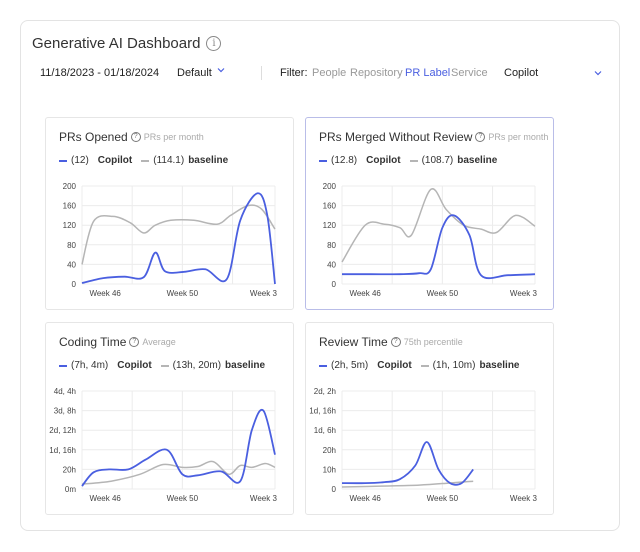 This screenshot has width=640, height=552. I want to click on panel-title-text: PRs Merged Without Review, so click(396, 137).